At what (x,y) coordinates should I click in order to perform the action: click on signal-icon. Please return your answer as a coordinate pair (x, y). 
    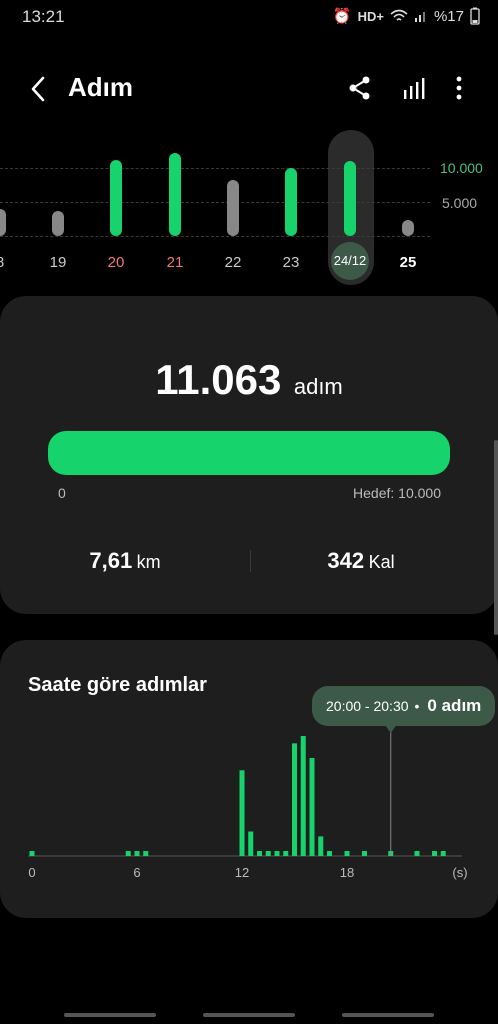
    Looking at the image, I should click on (419, 17).